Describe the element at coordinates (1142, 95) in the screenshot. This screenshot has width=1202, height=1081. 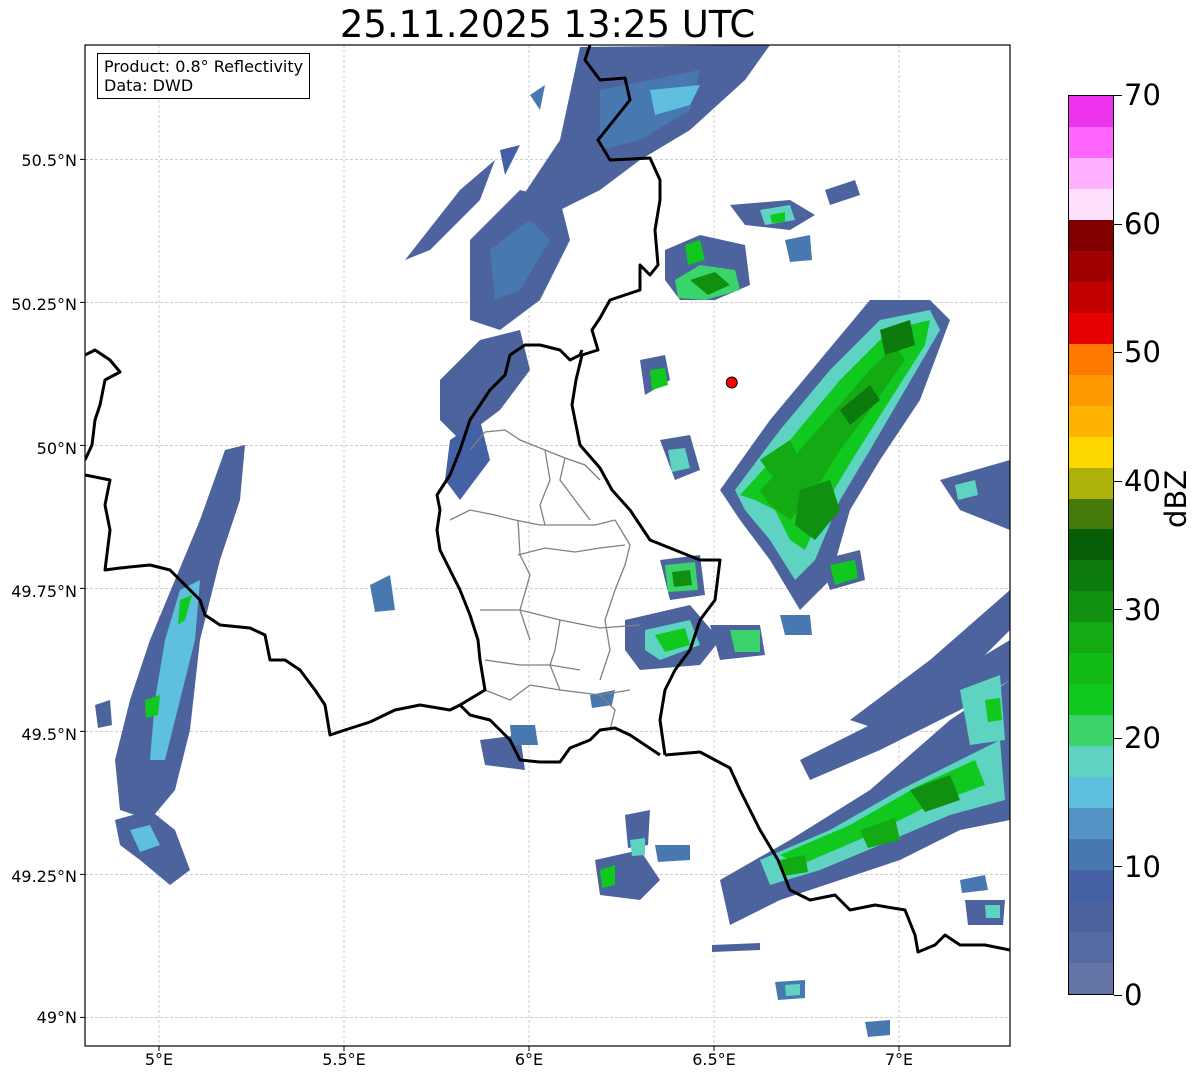
I see `colorbar-label-70: 70` at that location.